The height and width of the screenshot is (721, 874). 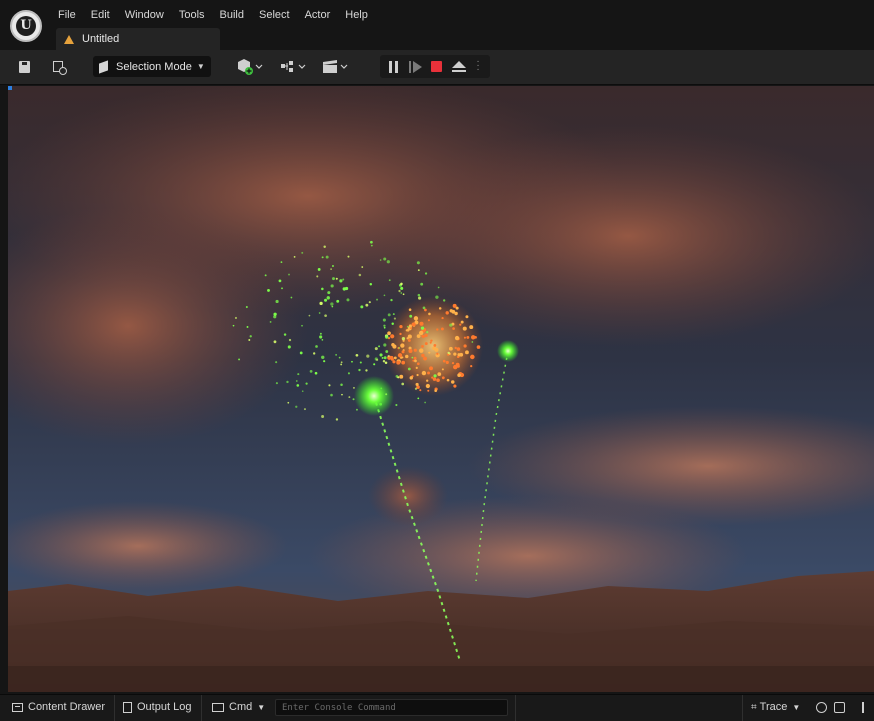 I want to click on eject-icon, so click(x=459, y=67).